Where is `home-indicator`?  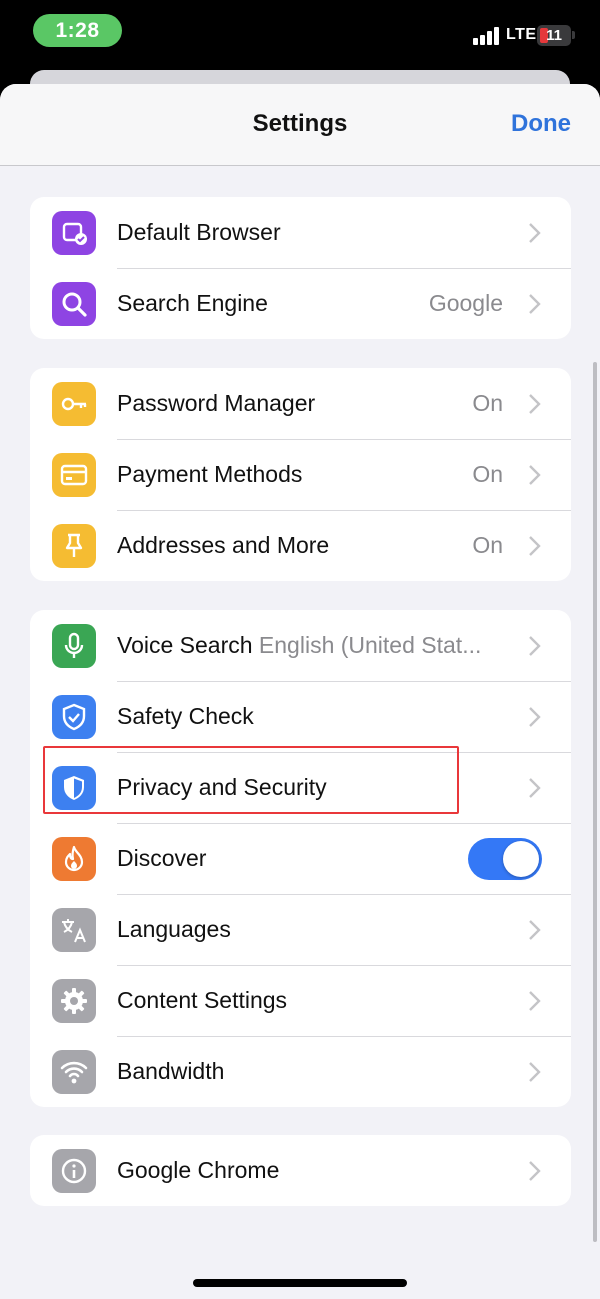
home-indicator is located at coordinates (300, 1283).